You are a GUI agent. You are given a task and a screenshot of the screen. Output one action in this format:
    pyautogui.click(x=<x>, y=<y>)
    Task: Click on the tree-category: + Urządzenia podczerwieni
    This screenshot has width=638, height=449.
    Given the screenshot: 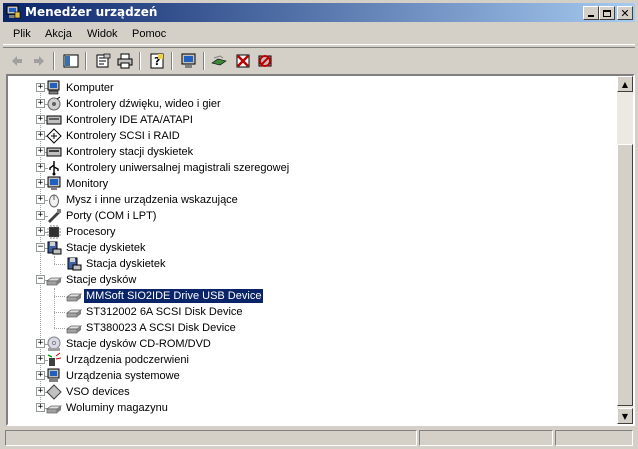 What is the action you would take?
    pyautogui.click(x=313, y=360)
    